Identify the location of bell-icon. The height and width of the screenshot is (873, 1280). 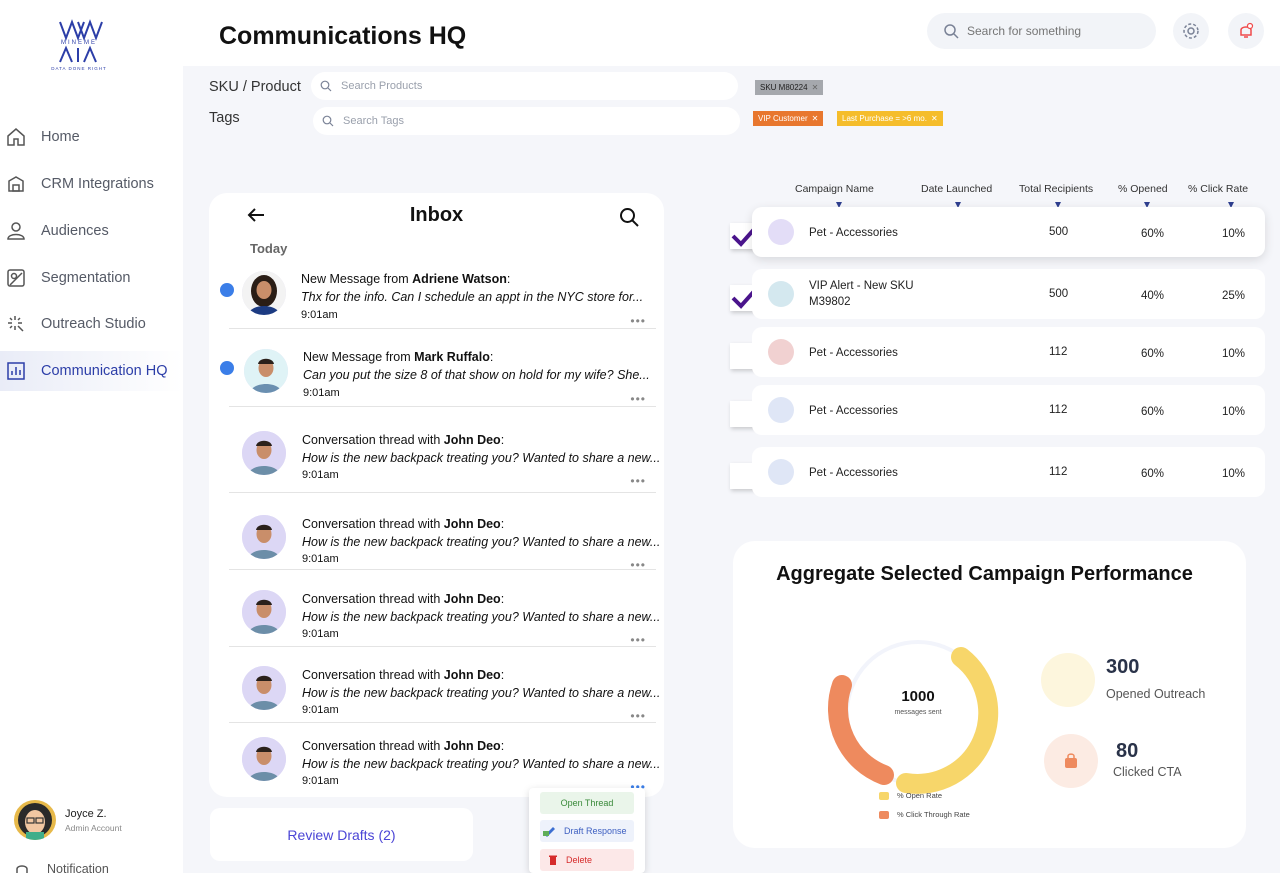
(1247, 30).